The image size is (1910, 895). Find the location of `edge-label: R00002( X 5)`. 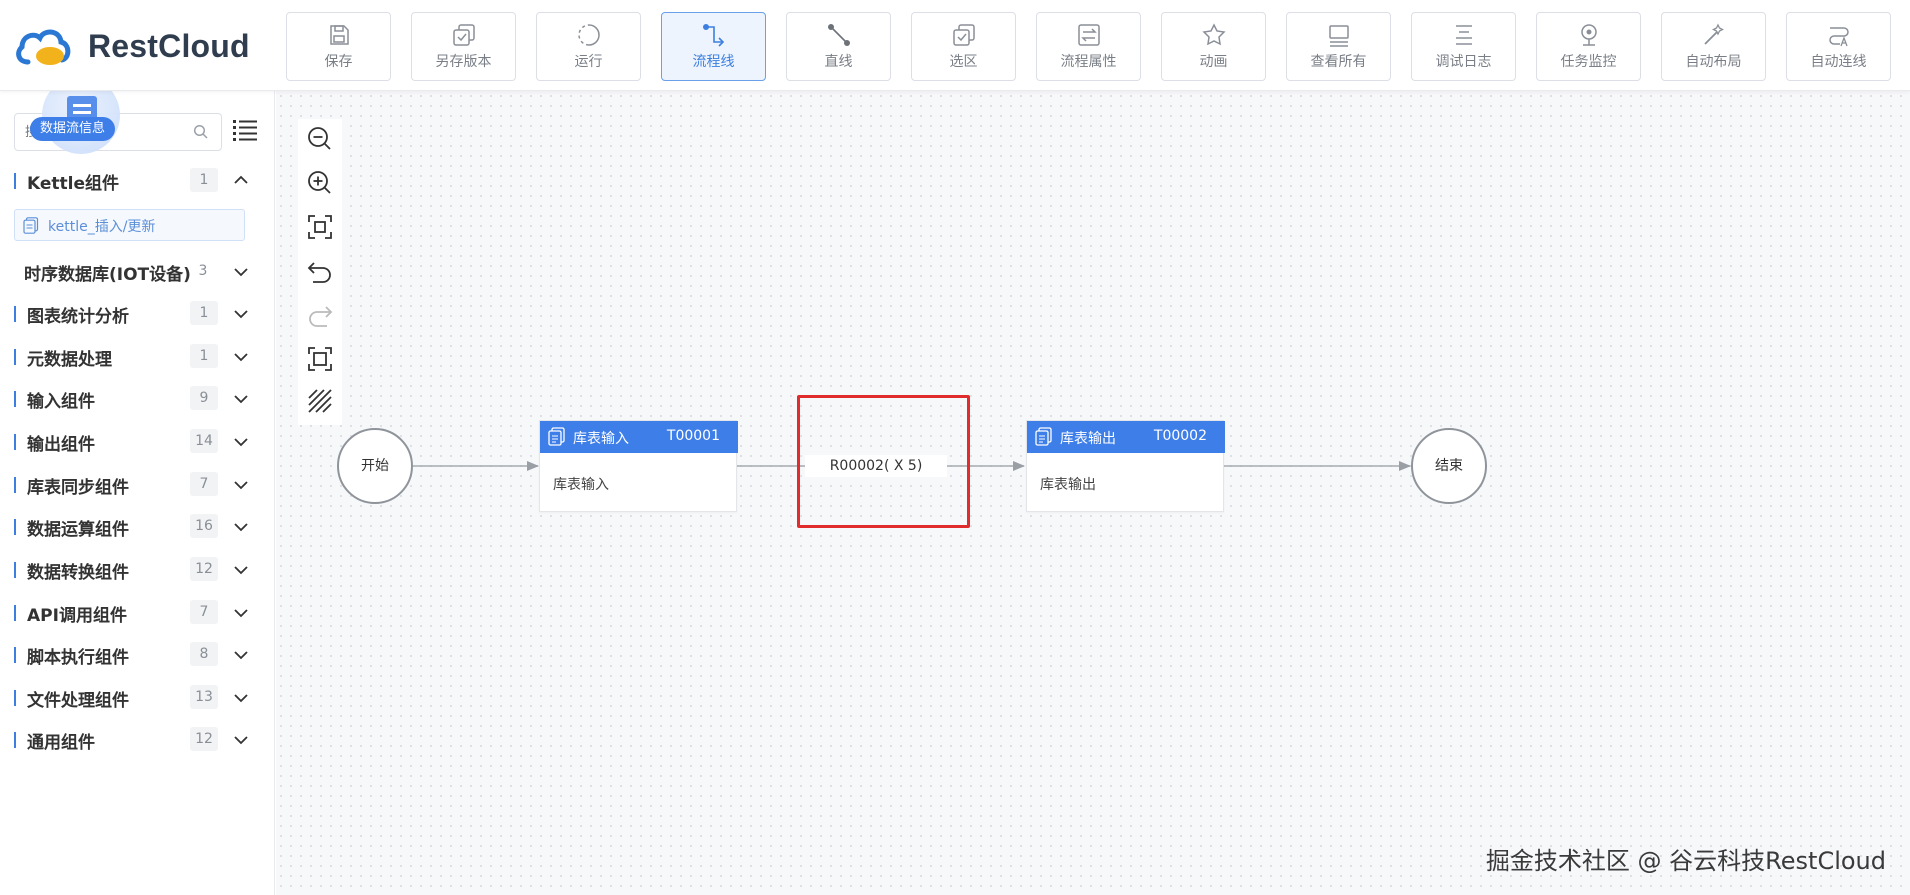

edge-label: R00002( X 5) is located at coordinates (876, 466).